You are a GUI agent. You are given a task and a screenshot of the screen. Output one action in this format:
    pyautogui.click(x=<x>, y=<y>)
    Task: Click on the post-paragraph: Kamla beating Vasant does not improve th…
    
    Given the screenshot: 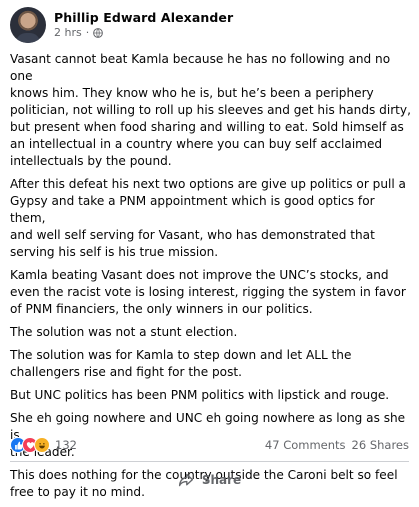 What is the action you would take?
    pyautogui.click(x=208, y=292)
    